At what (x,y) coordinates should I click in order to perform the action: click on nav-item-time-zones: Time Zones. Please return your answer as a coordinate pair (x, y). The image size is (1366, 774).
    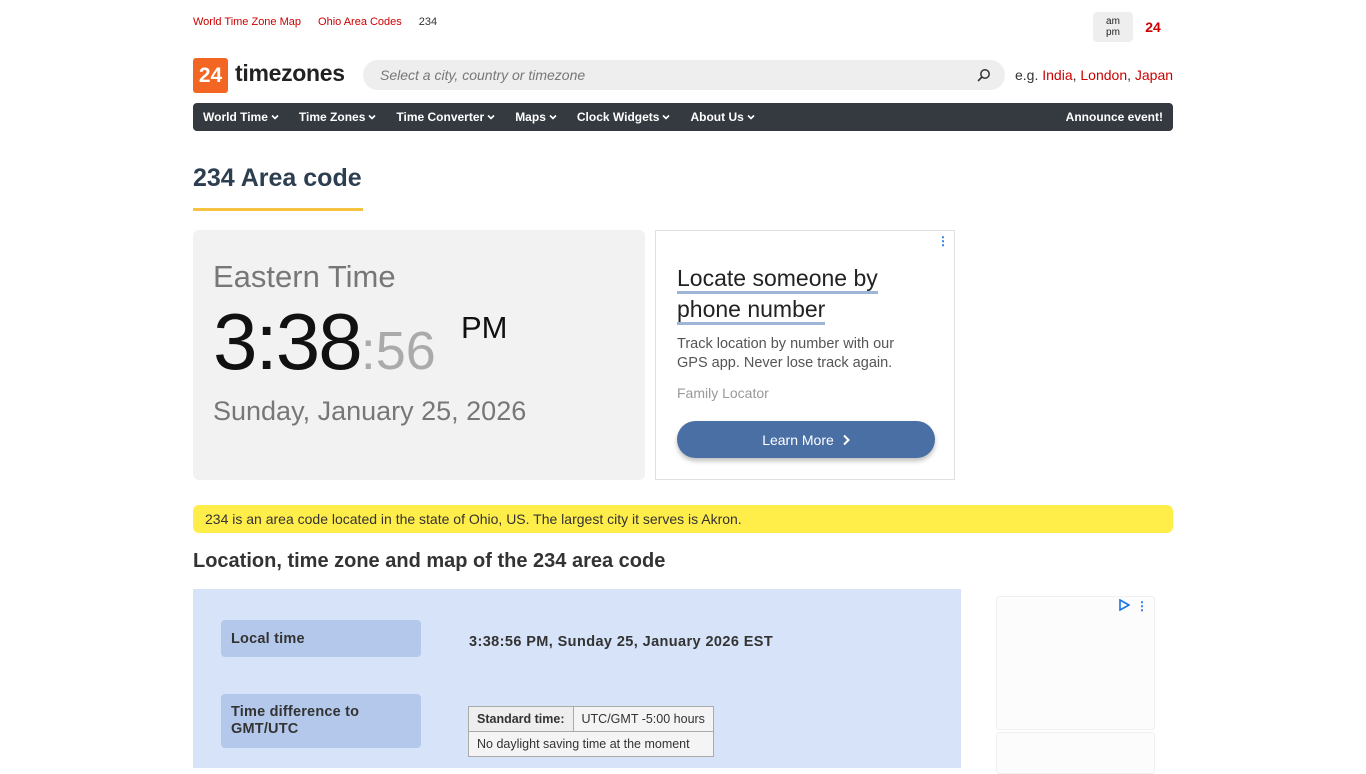
    Looking at the image, I should click on (337, 117).